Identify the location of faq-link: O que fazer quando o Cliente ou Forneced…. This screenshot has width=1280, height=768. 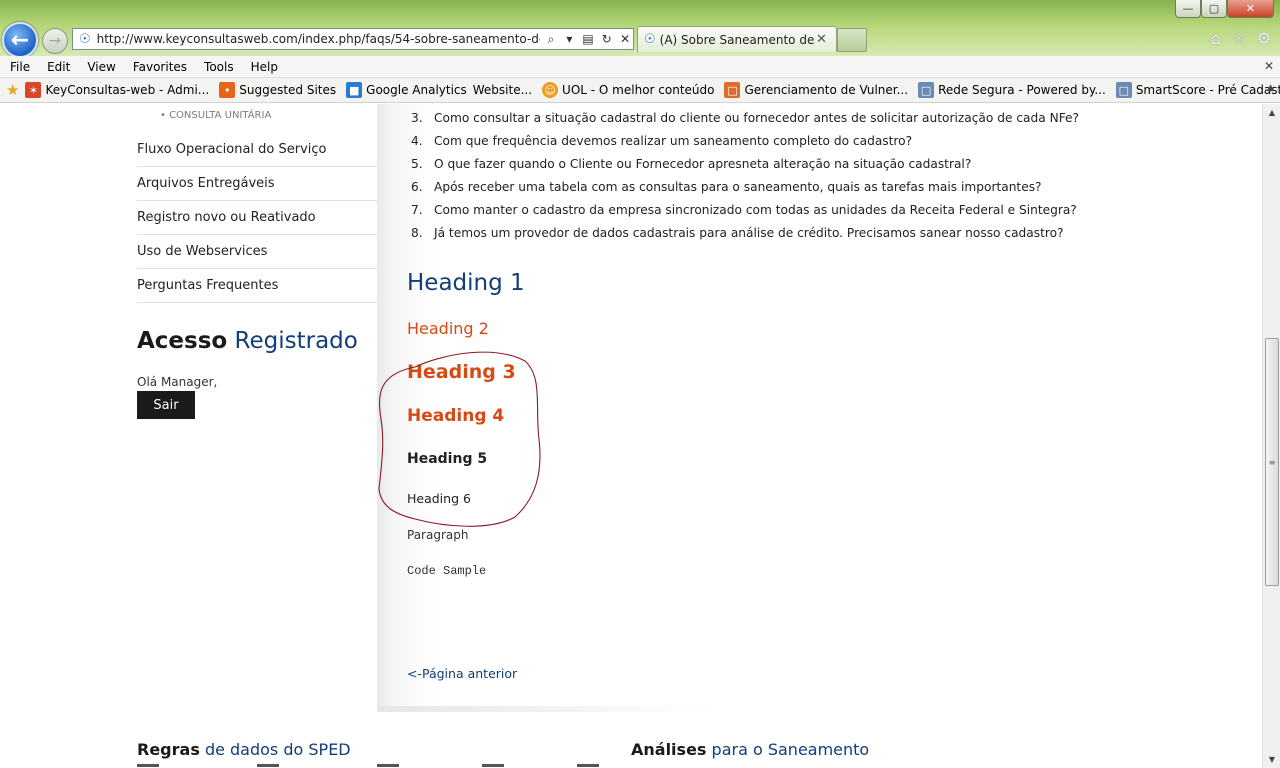
(702, 167).